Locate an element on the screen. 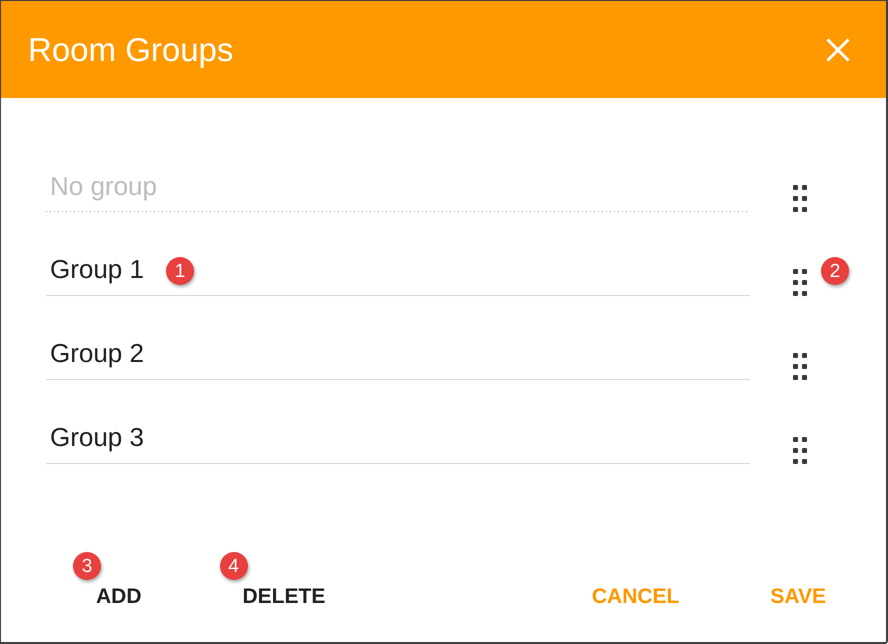  callout-number: 2 is located at coordinates (835, 271).